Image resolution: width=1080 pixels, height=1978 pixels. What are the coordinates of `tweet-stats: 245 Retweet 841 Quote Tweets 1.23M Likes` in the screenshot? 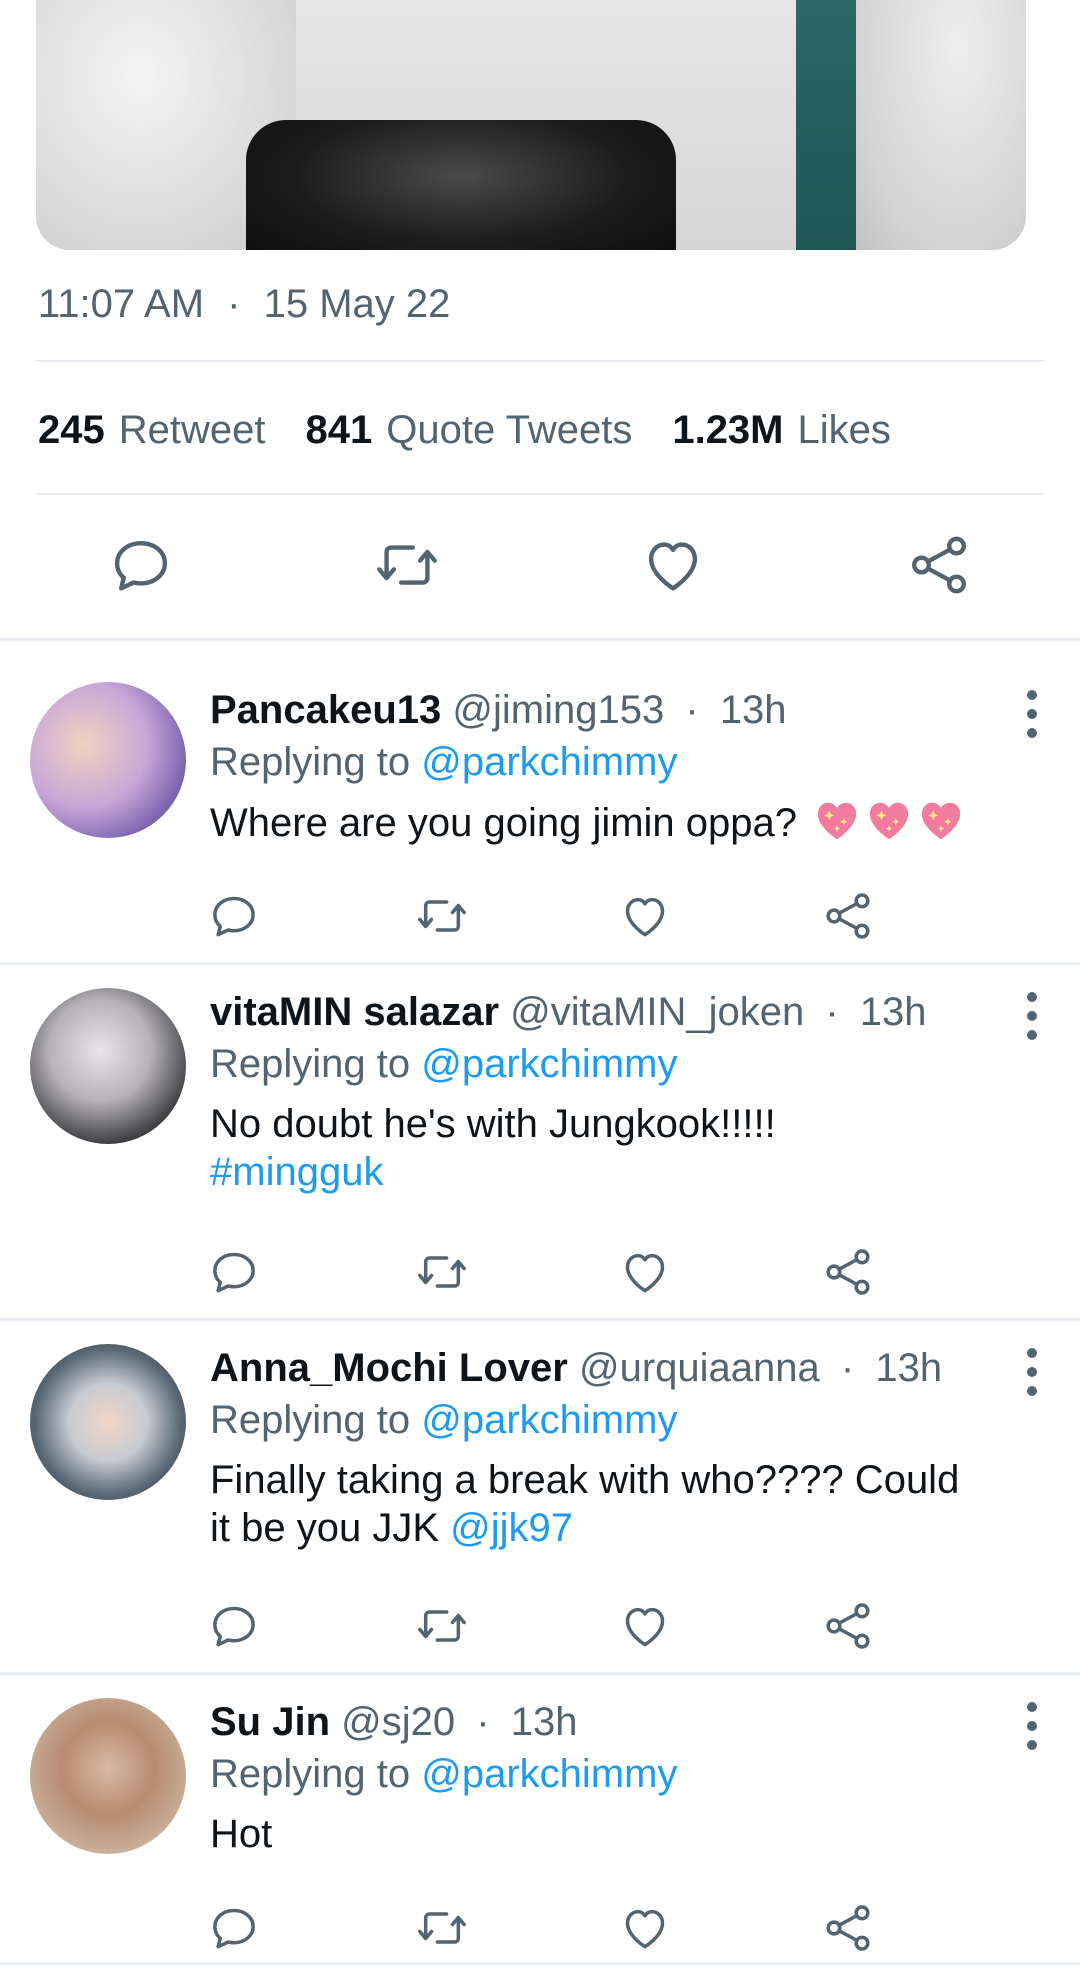 It's located at (484, 430).